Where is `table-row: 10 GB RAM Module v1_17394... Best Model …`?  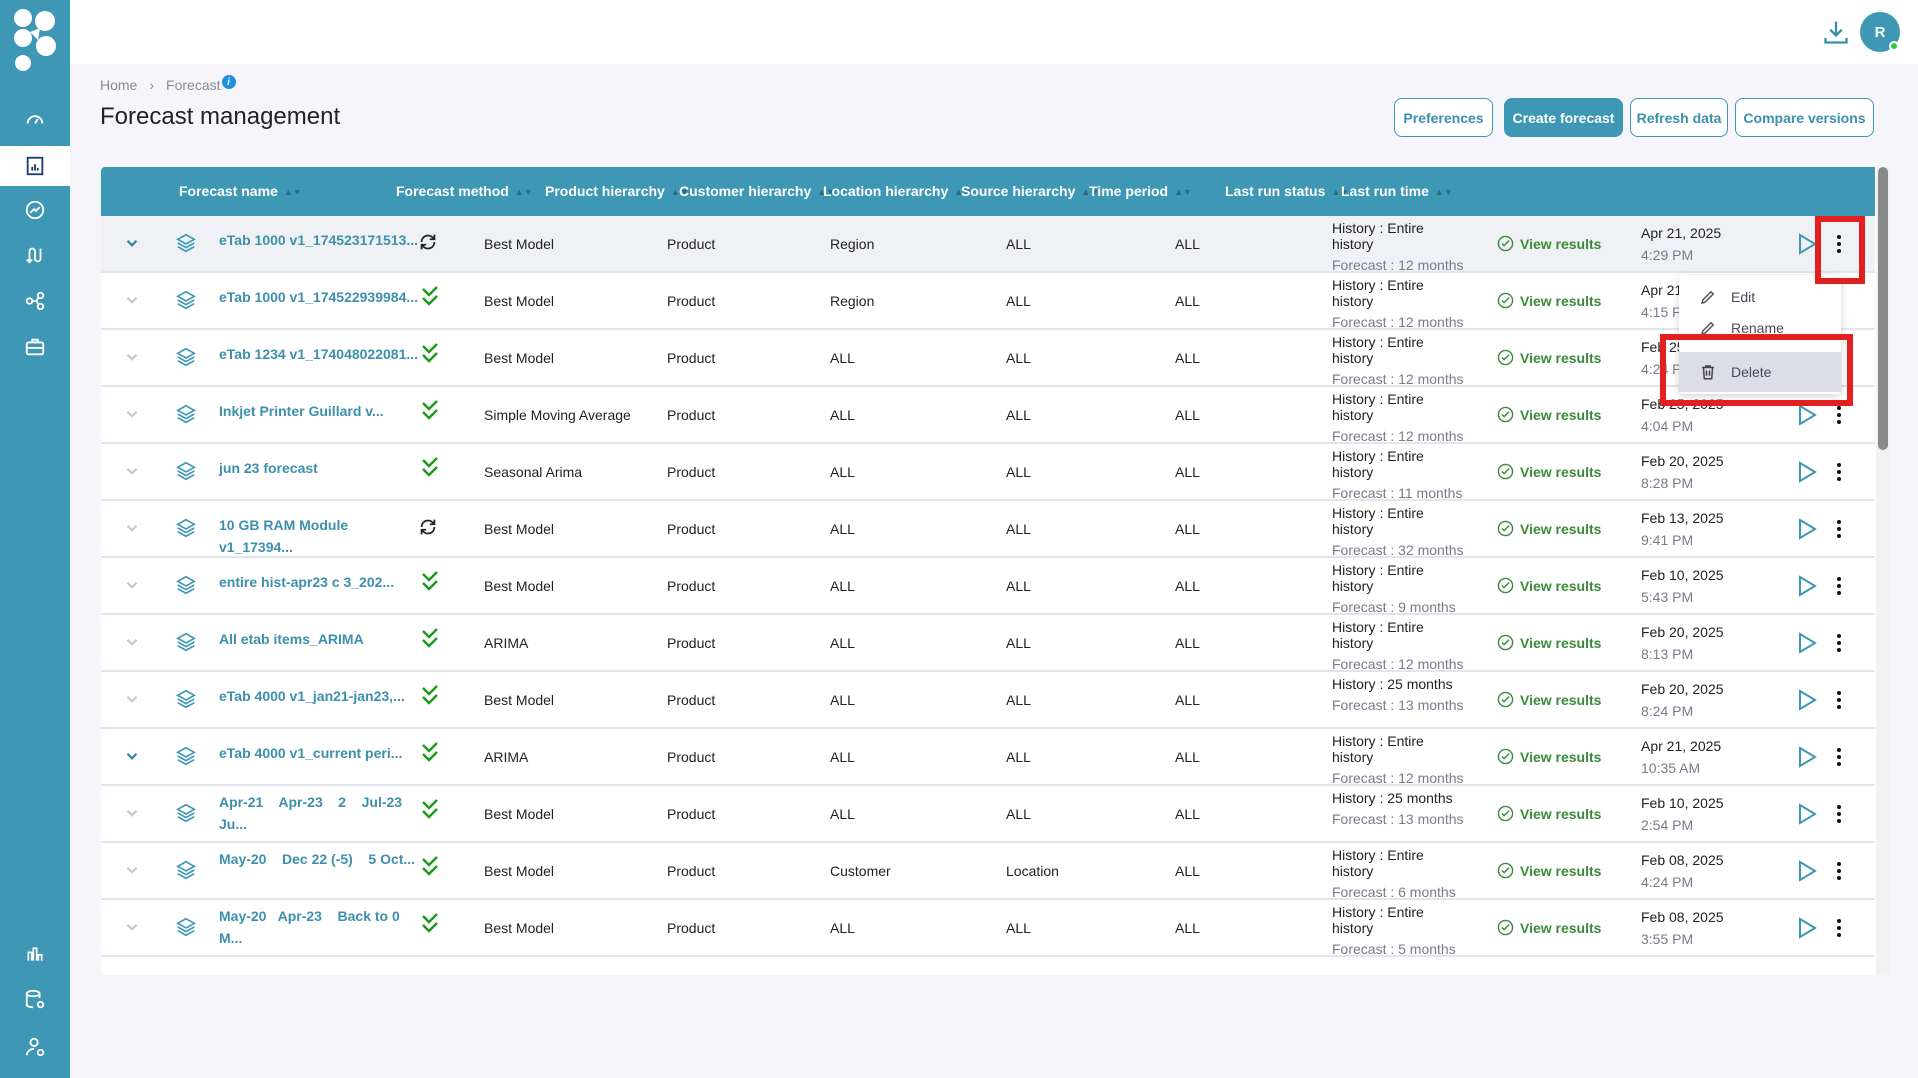 table-row: 10 GB RAM Module v1_17394... Best Model … is located at coordinates (988, 529).